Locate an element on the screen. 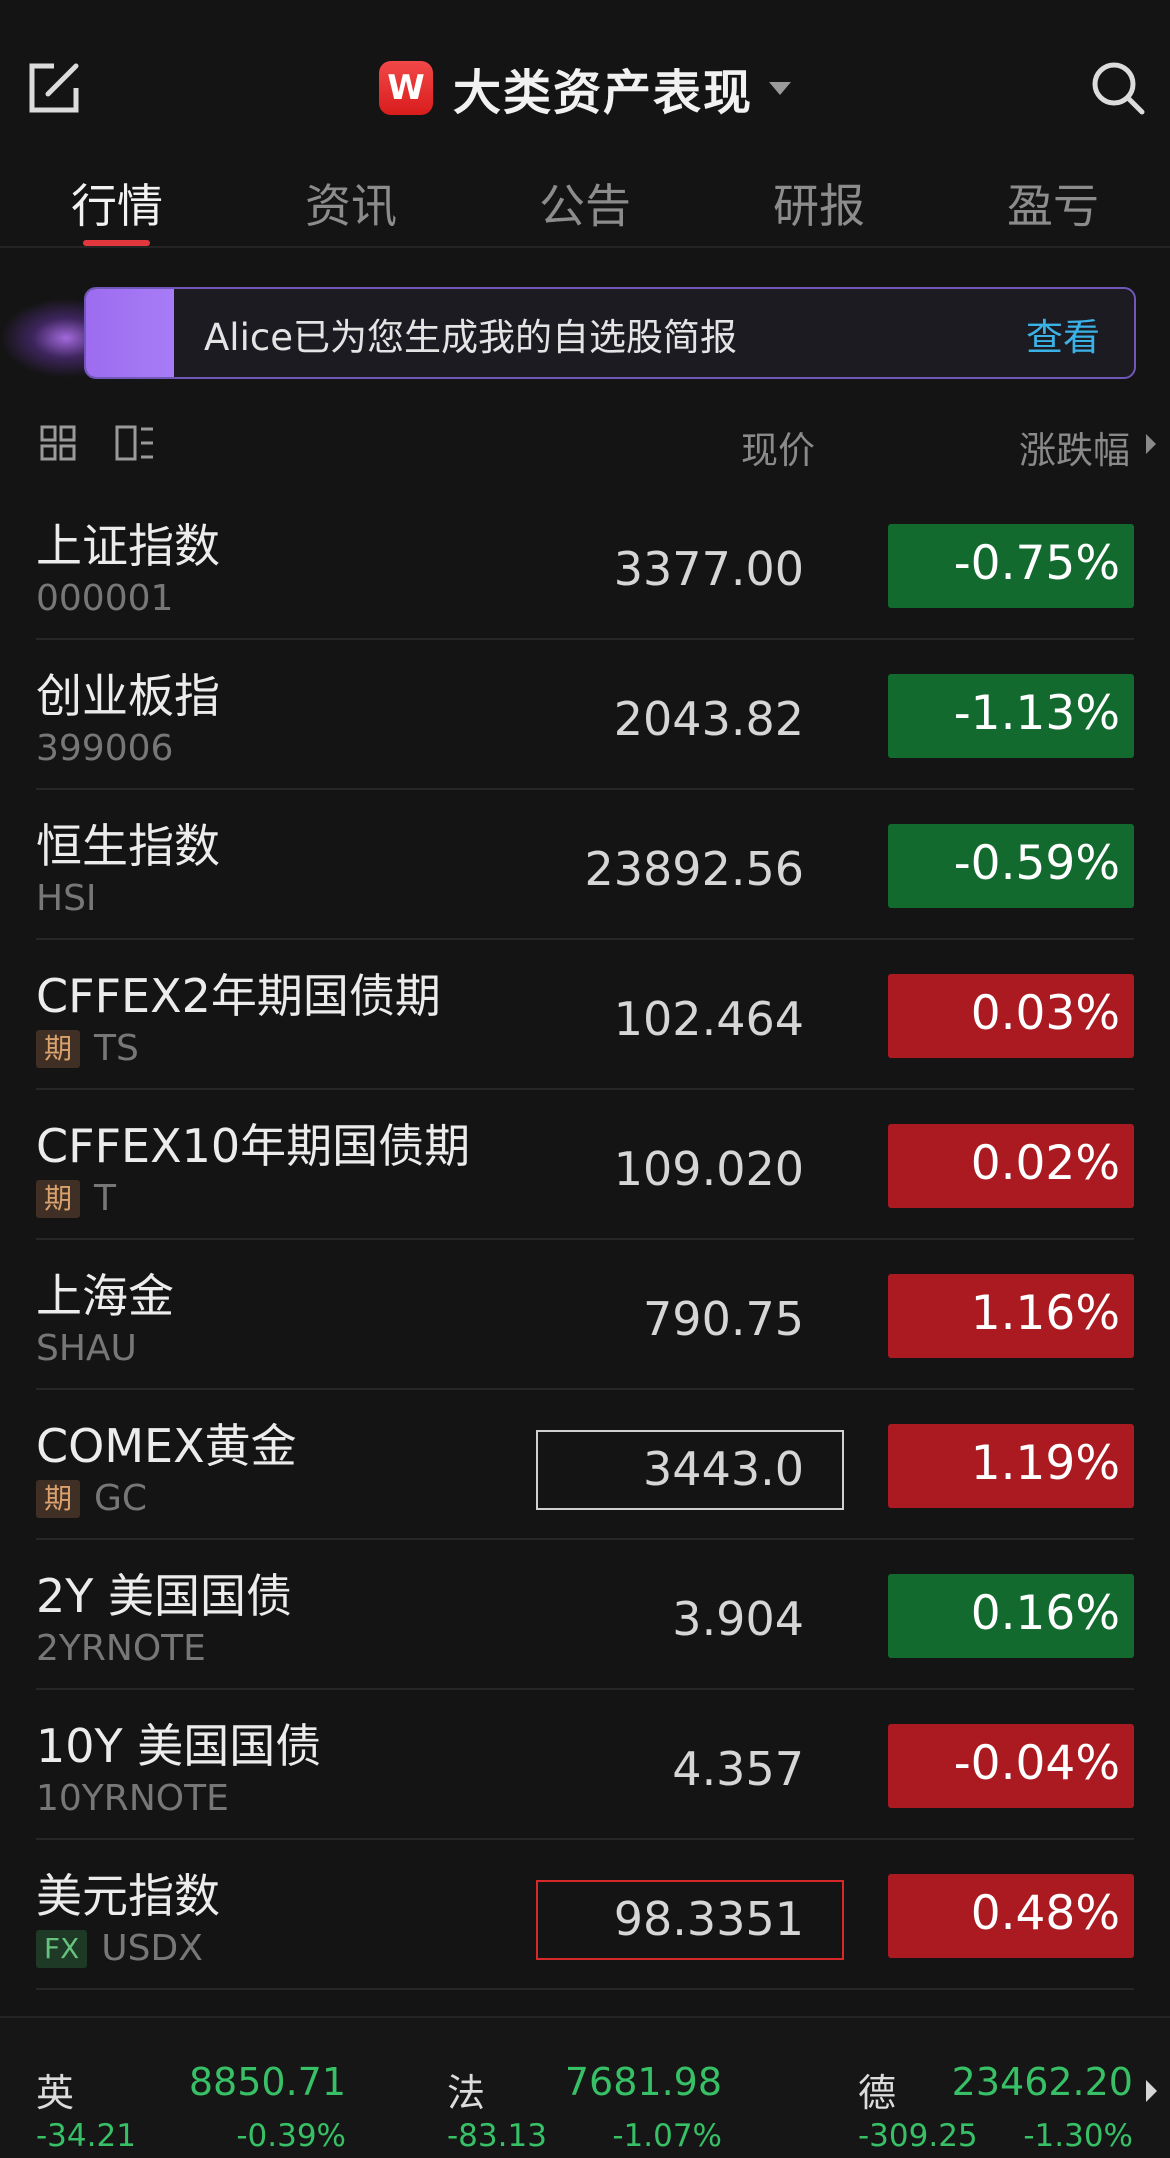  page-title-dropdown: W 大类资产表现 is located at coordinates (585, 88).